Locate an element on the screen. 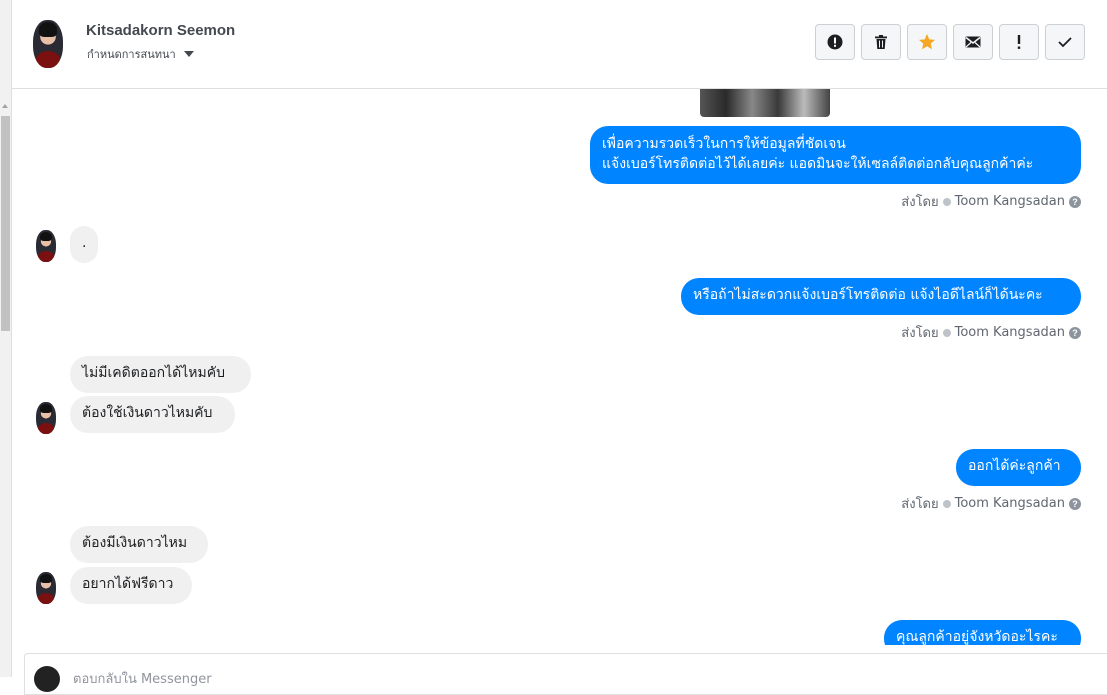  message-bubble-incoming: ต้องใช้เงินดาวไหมคับ is located at coordinates (152, 414).